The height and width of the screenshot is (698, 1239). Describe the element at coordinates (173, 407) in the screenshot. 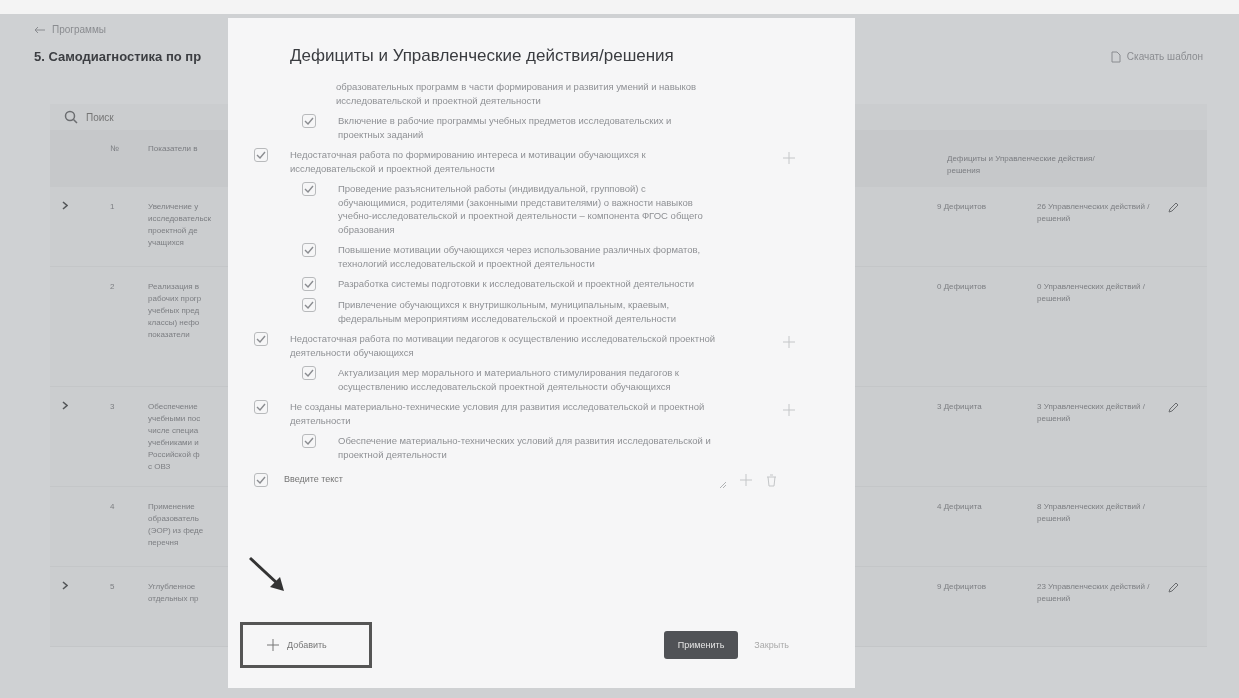

I see `indicator-text: Обеспечение` at that location.